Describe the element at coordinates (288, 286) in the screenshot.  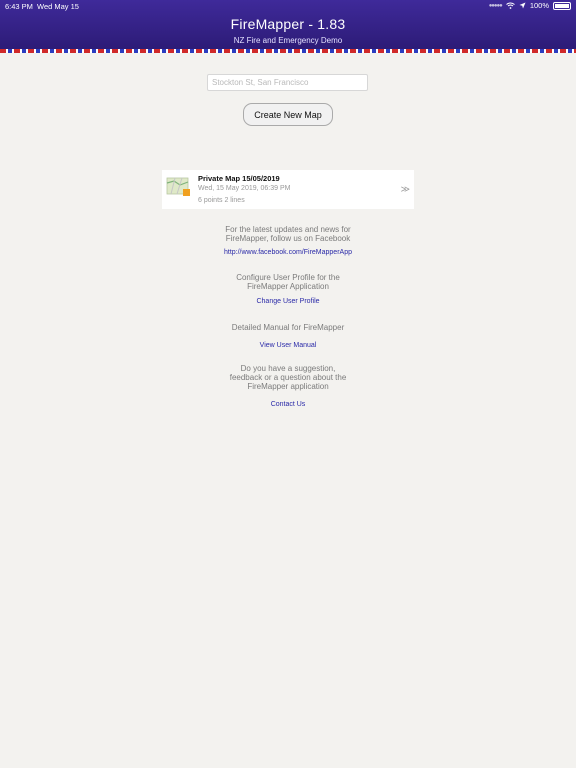
I see `profile-text-line2: FireMapper Application` at that location.